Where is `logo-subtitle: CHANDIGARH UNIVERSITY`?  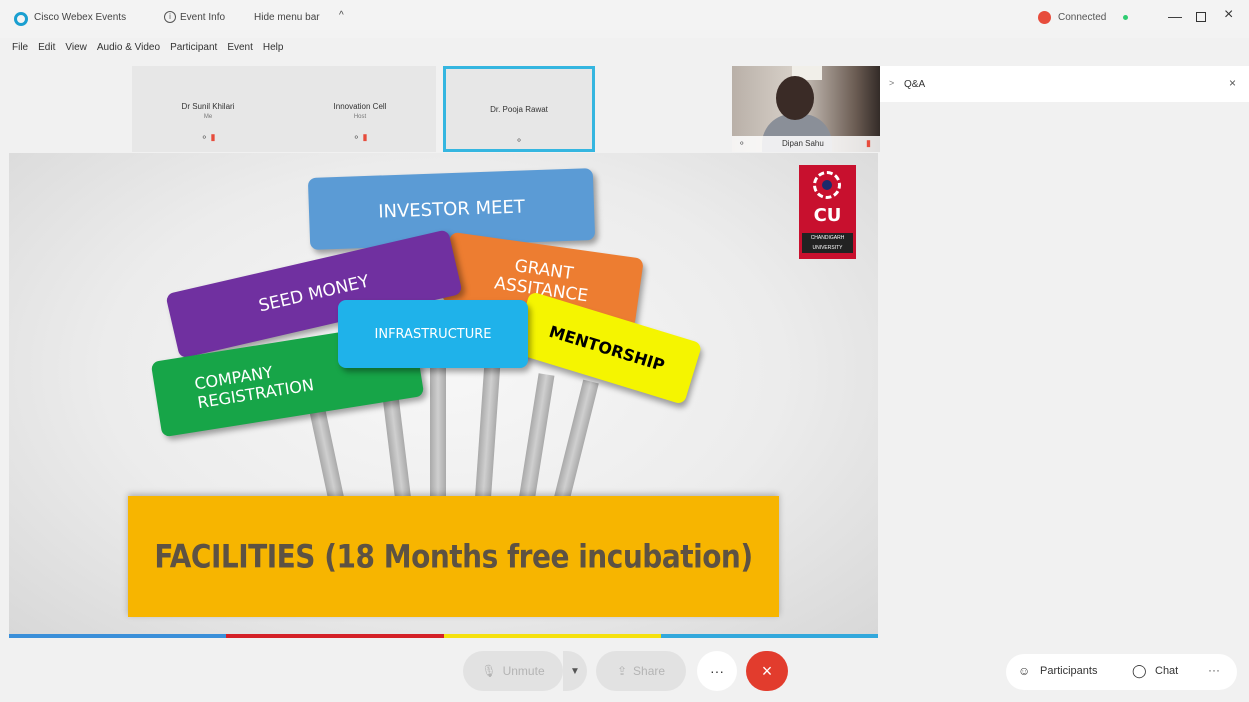
logo-subtitle: CHANDIGARH UNIVERSITY is located at coordinates (827, 243).